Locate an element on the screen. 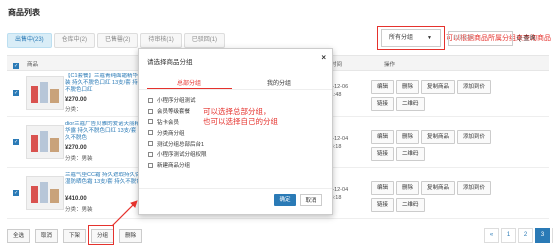 The image size is (553, 249). list-item: 测试分组总部后台1 is located at coordinates (177, 143).